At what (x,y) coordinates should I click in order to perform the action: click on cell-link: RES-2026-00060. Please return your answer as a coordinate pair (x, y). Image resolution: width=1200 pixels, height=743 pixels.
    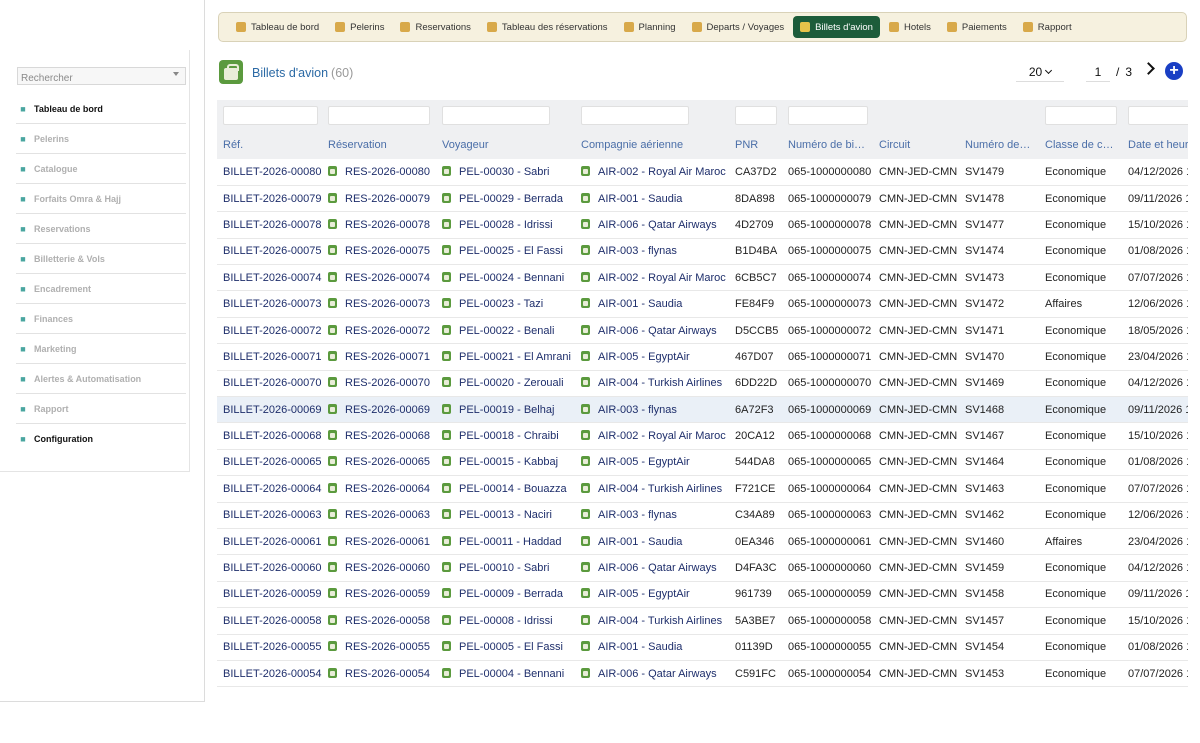
    Looking at the image, I should click on (387, 568).